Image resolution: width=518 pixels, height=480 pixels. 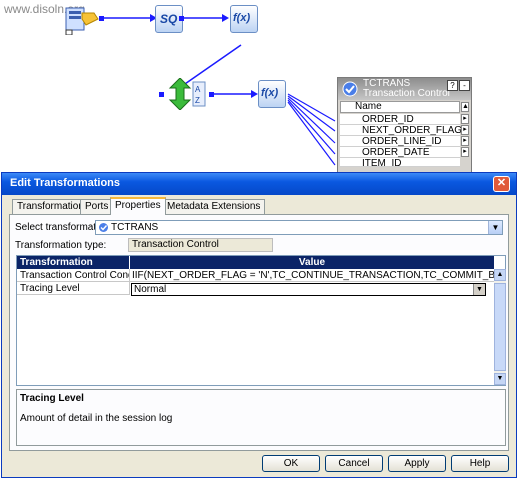 I want to click on port-row: ORDER_LINE_ID, so click(x=400, y=141).